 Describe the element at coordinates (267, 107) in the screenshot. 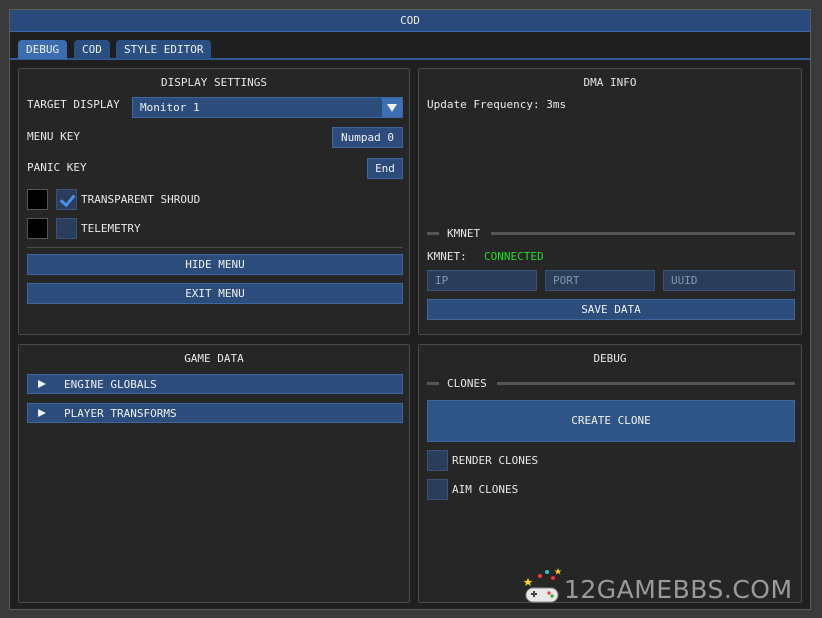

I see `target-display-select: Monitor 1` at that location.